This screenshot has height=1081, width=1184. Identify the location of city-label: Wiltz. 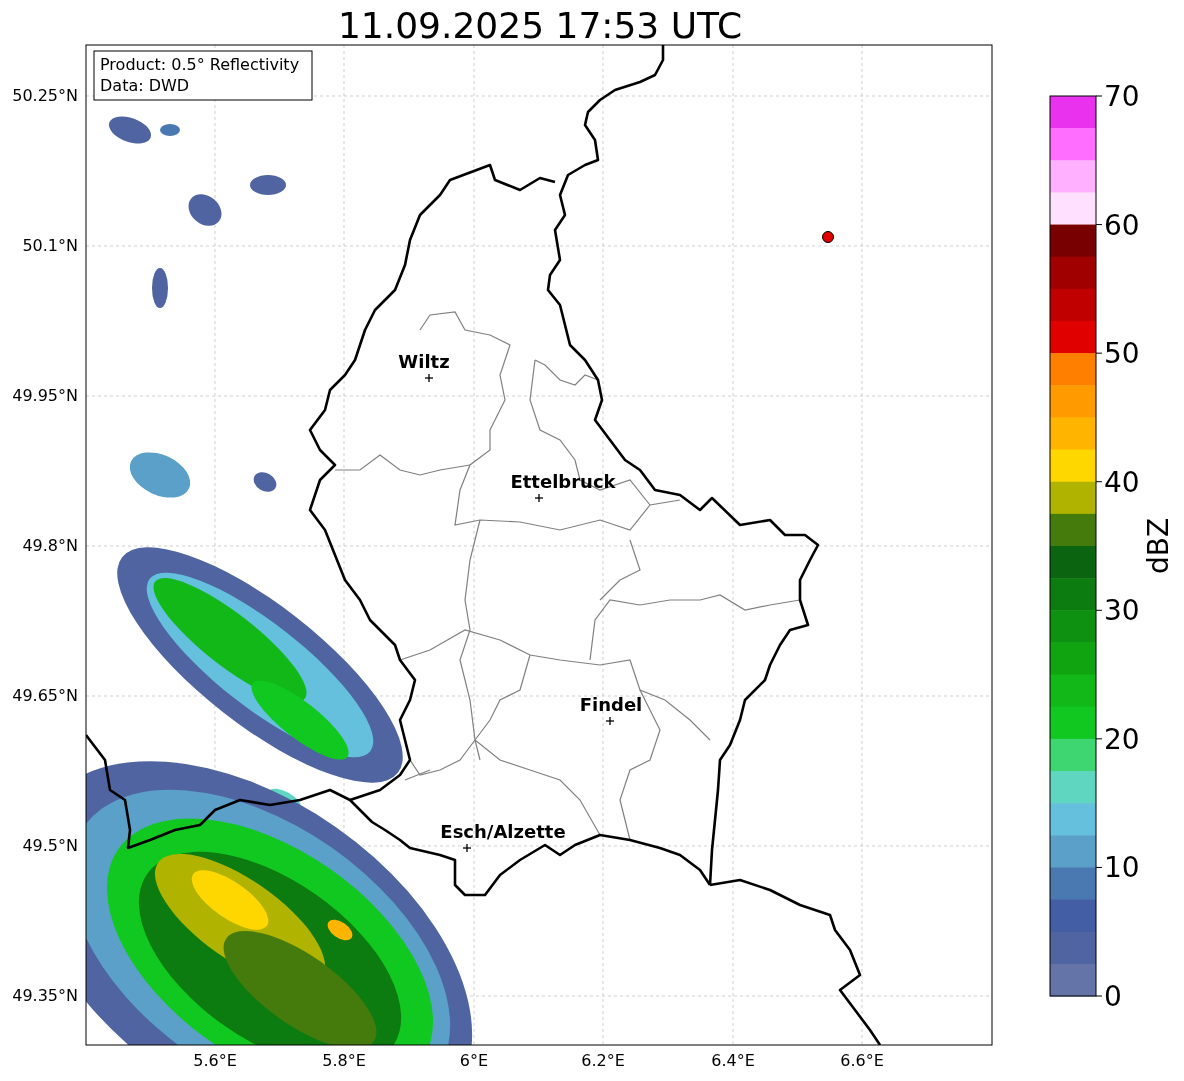
(424, 361).